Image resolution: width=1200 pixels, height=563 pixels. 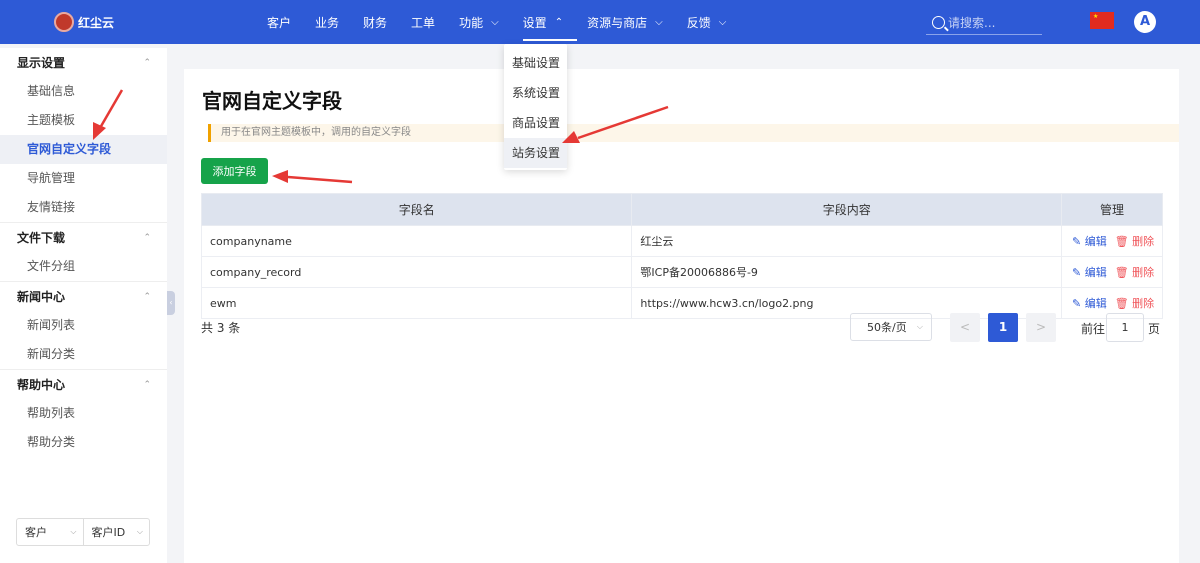 What do you see at coordinates (83, 354) in the screenshot?
I see `sidebar-item-news-categories: 新闻分类` at bounding box center [83, 354].